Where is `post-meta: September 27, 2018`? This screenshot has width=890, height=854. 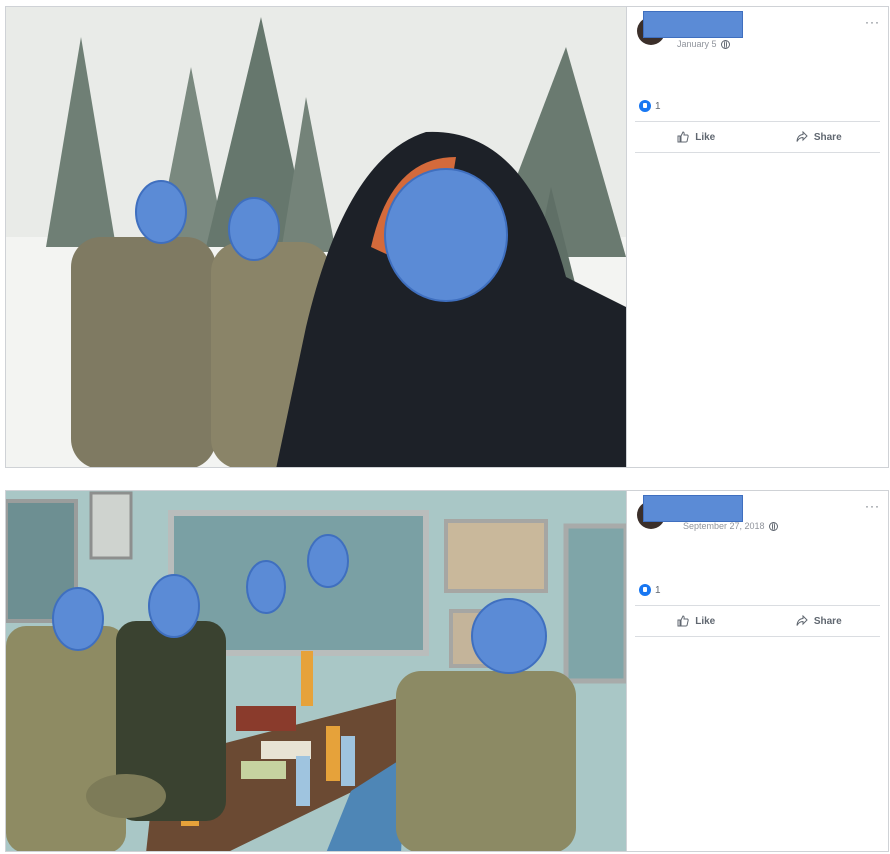
post-meta: September 27, 2018 is located at coordinates (730, 526).